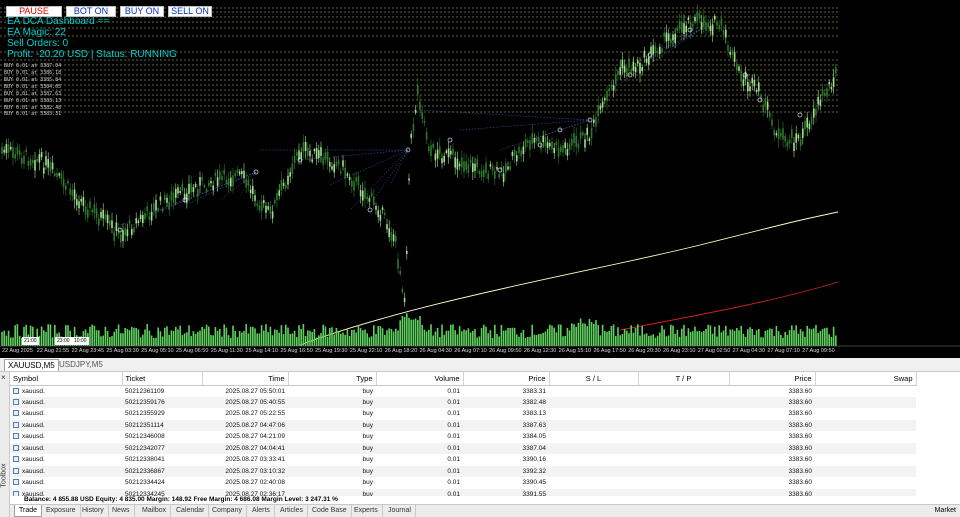 Image resolution: width=960 pixels, height=517 pixels. I want to click on terminal-tab-history: History, so click(93, 511).